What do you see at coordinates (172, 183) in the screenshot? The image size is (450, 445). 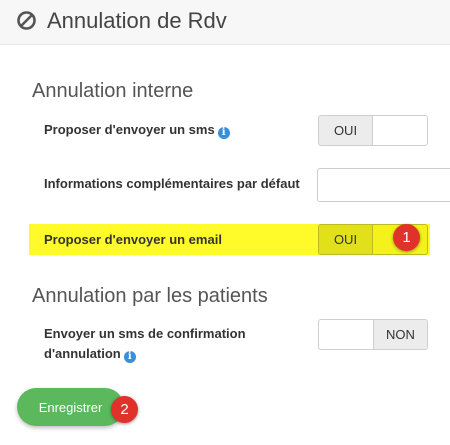 I see `setting-label-info: Informations complémentaires par défaut` at bounding box center [172, 183].